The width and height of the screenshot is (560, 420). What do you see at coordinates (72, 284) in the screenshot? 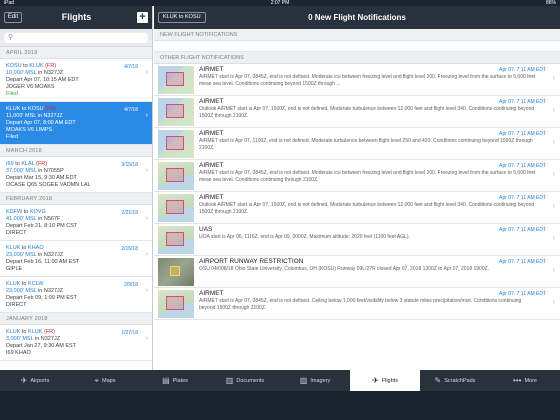
I see `flight-route-line: KLUK to KCLW` at bounding box center [72, 284].